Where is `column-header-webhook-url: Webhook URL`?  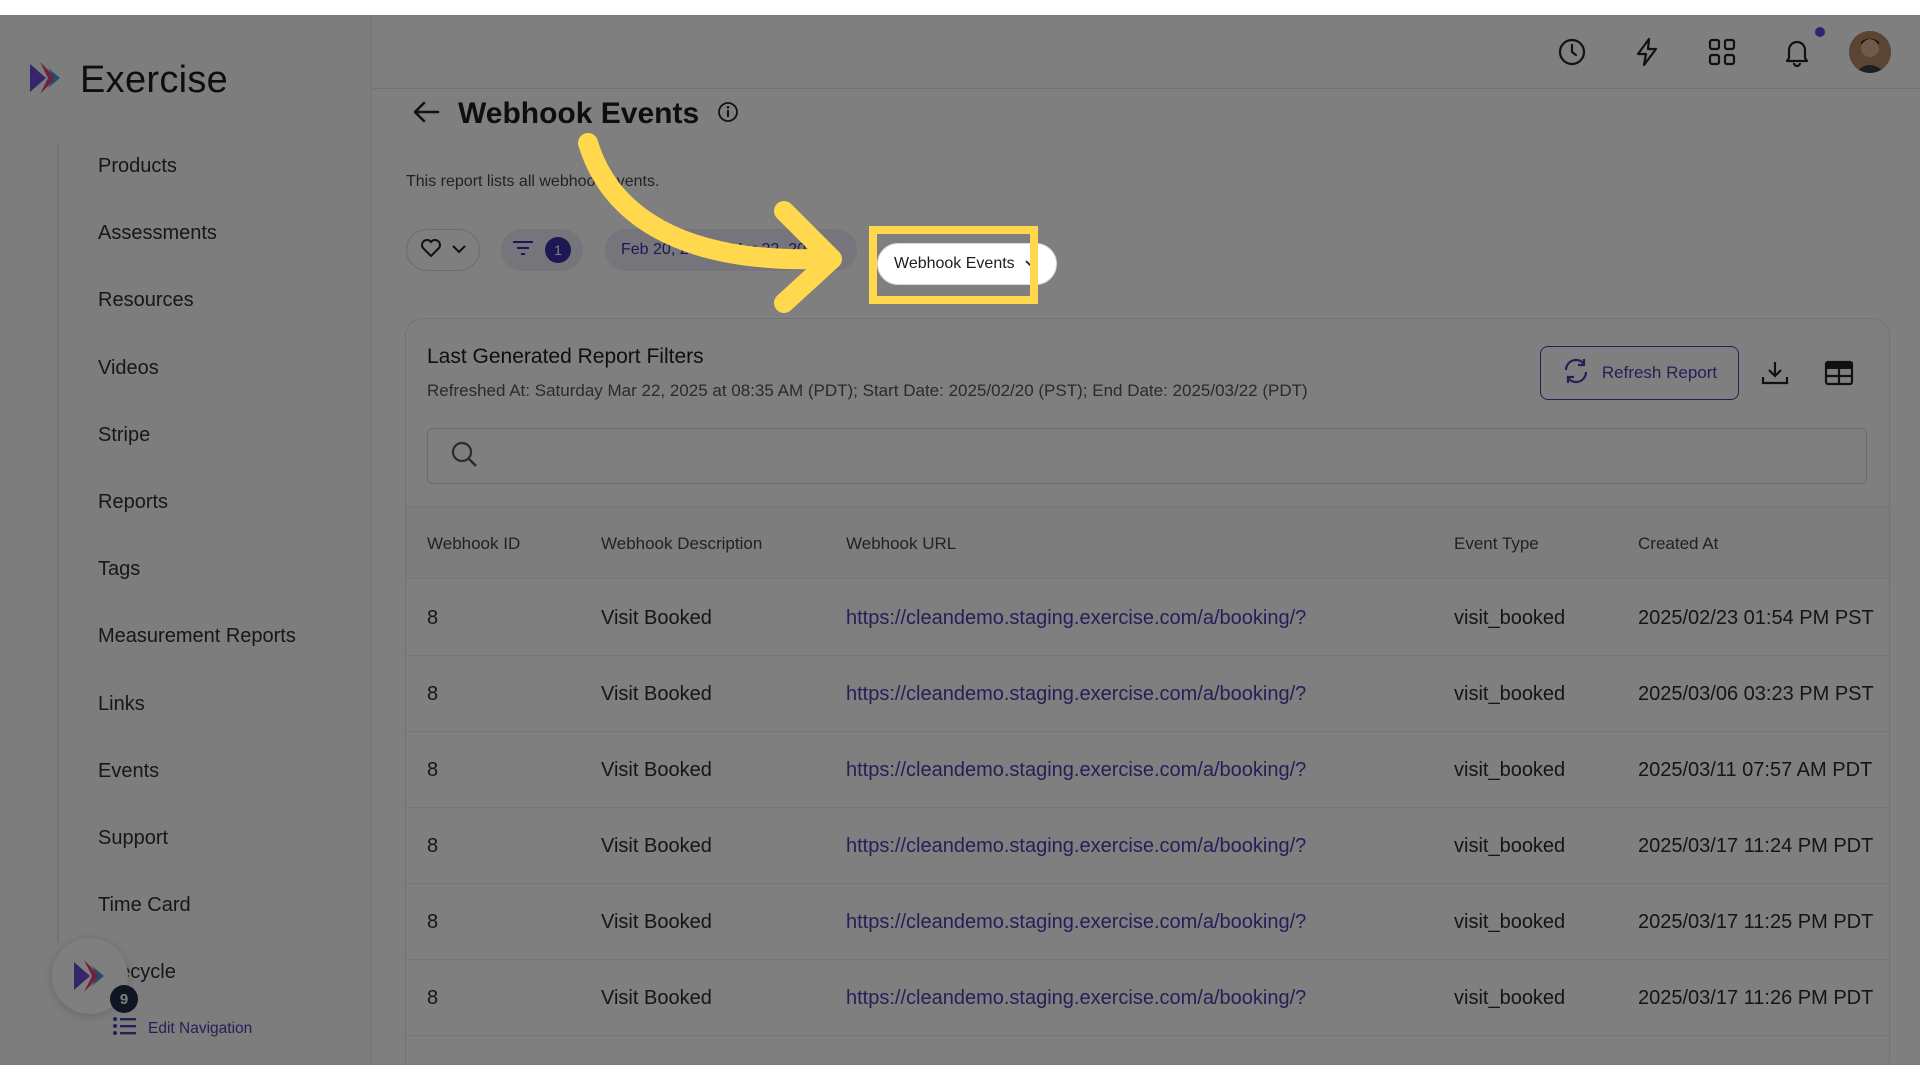
column-header-webhook-url: Webhook URL is located at coordinates (901, 543).